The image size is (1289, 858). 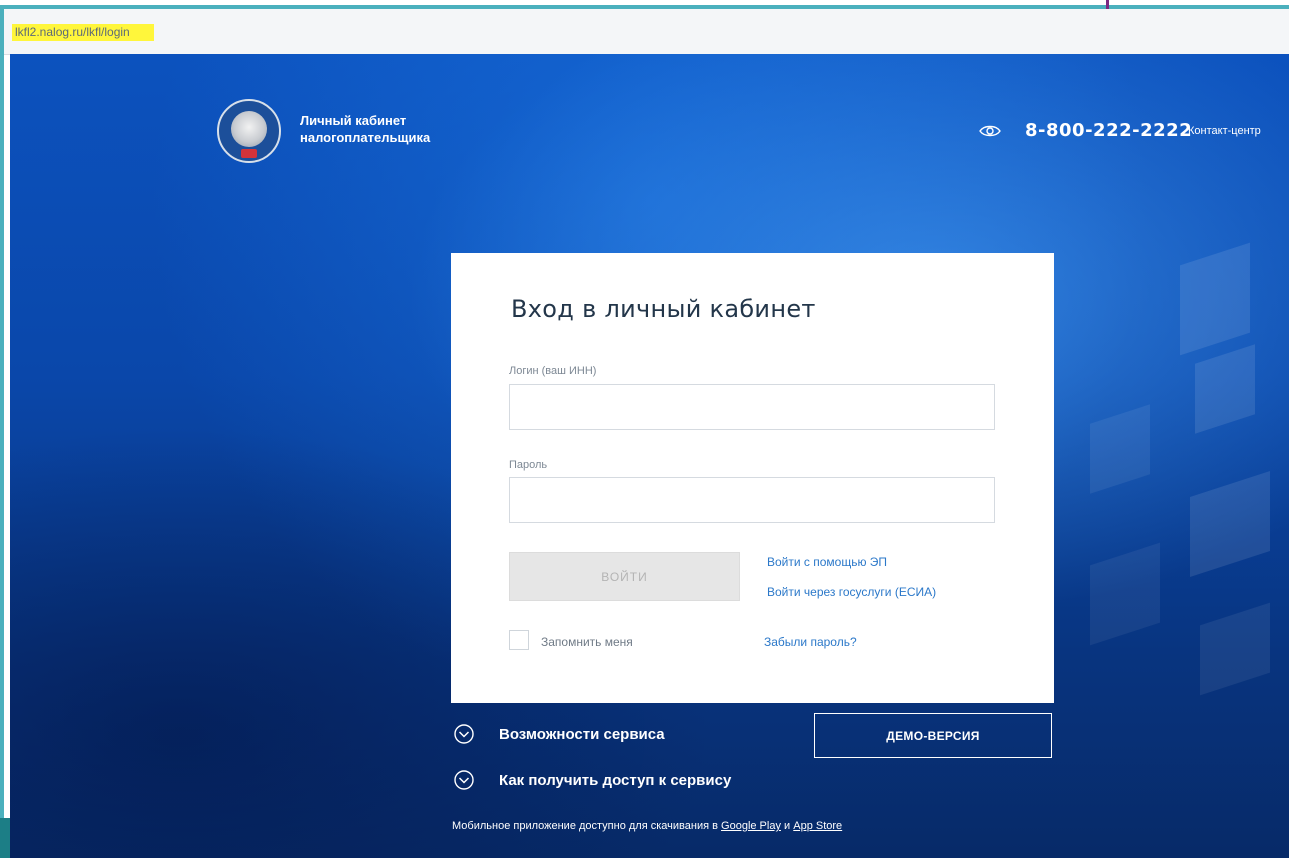 What do you see at coordinates (851, 592) in the screenshot?
I see `login-gosuslugi-link: Войти через госуслуги (ЕСИА)` at bounding box center [851, 592].